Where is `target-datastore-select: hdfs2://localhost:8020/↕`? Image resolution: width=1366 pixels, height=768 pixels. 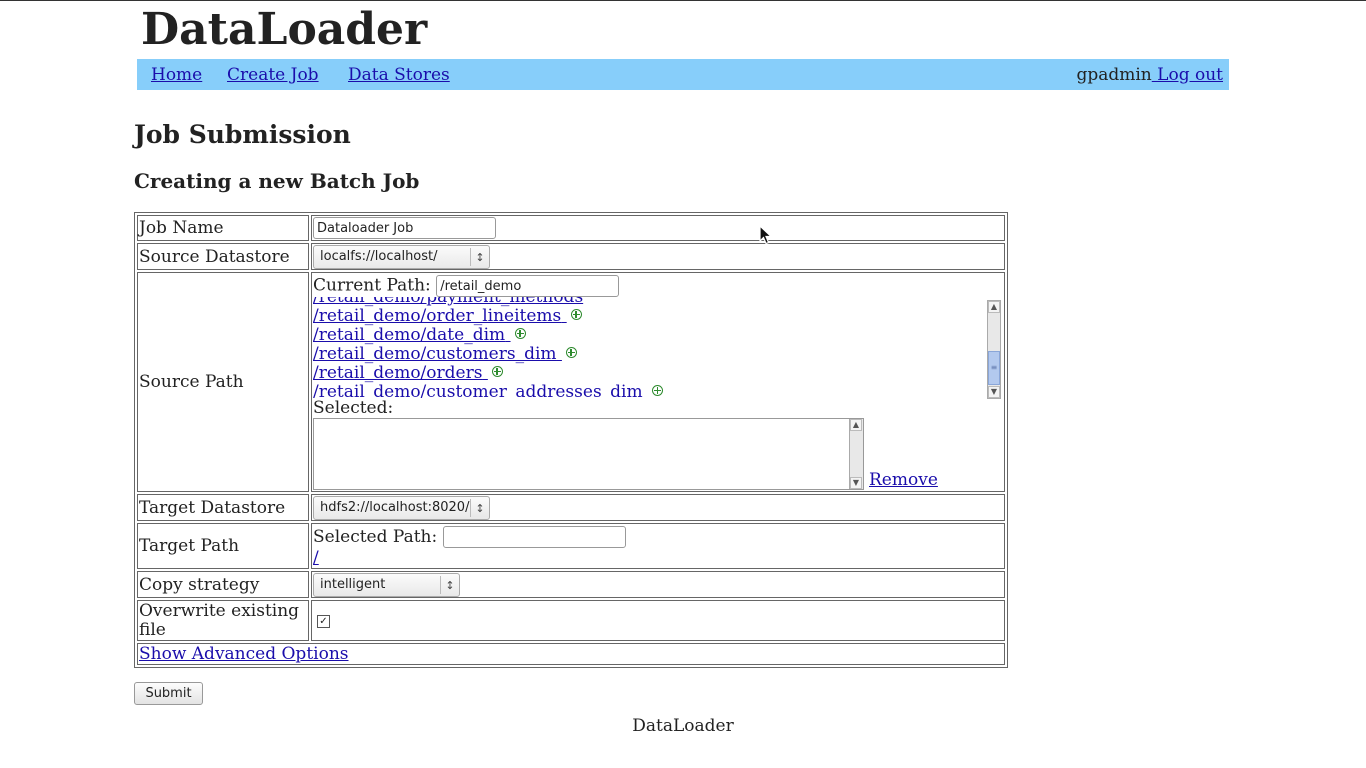
target-datastore-select: hdfs2://localhost:8020/↕ is located at coordinates (401, 507).